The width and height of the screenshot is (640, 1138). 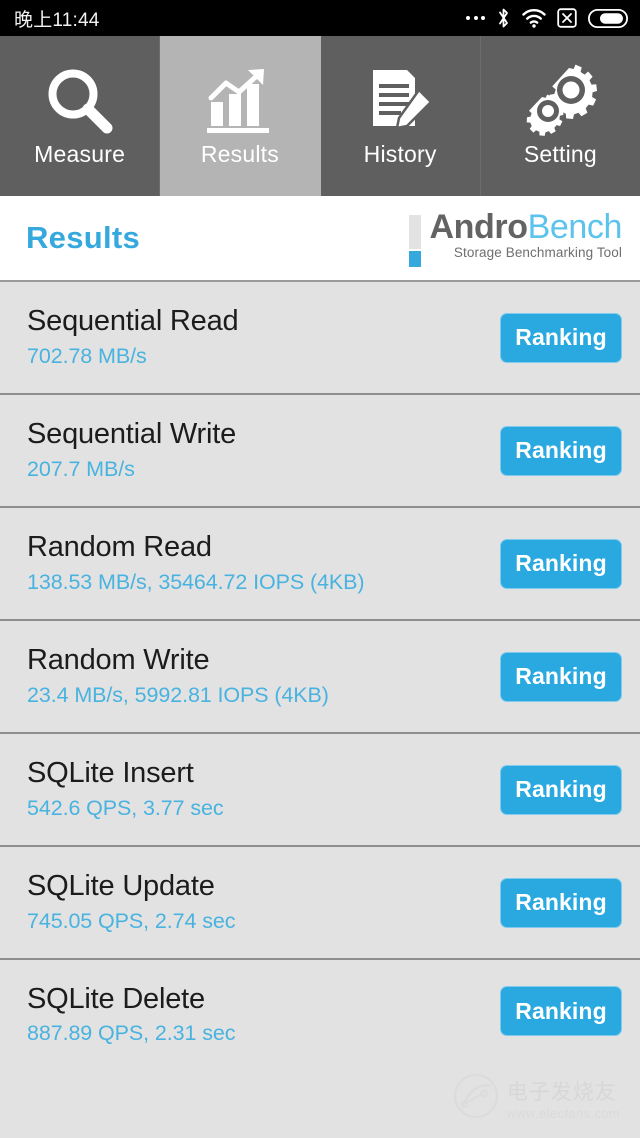 What do you see at coordinates (119, 547) in the screenshot?
I see `result-title: Random Read` at bounding box center [119, 547].